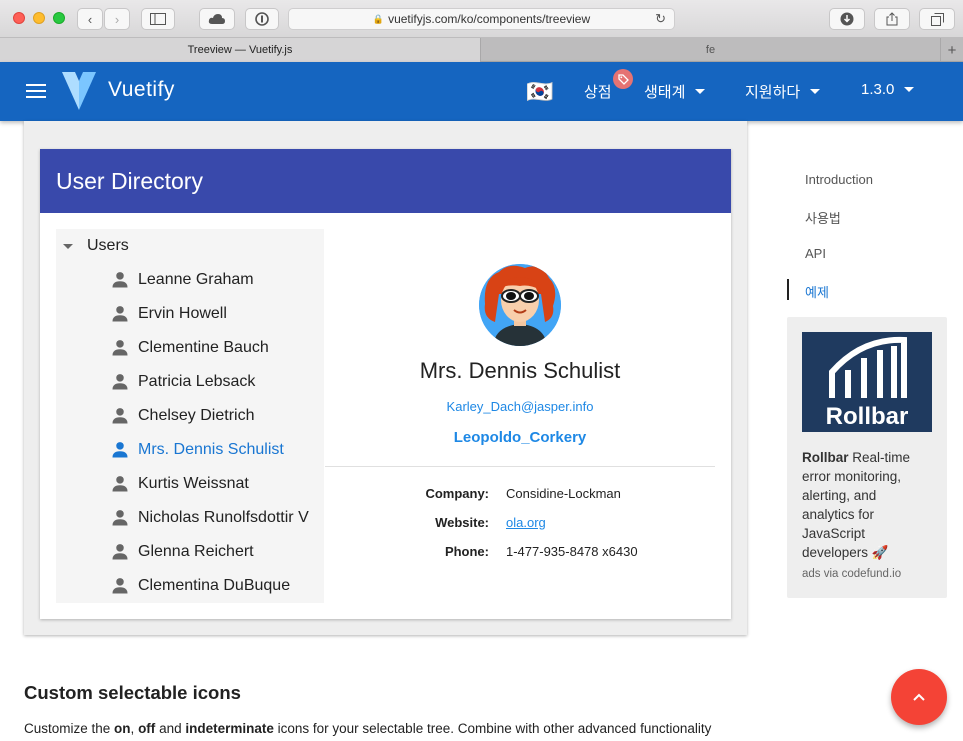 Image resolution: width=963 pixels, height=741 pixels. I want to click on share-icon, so click(892, 19).